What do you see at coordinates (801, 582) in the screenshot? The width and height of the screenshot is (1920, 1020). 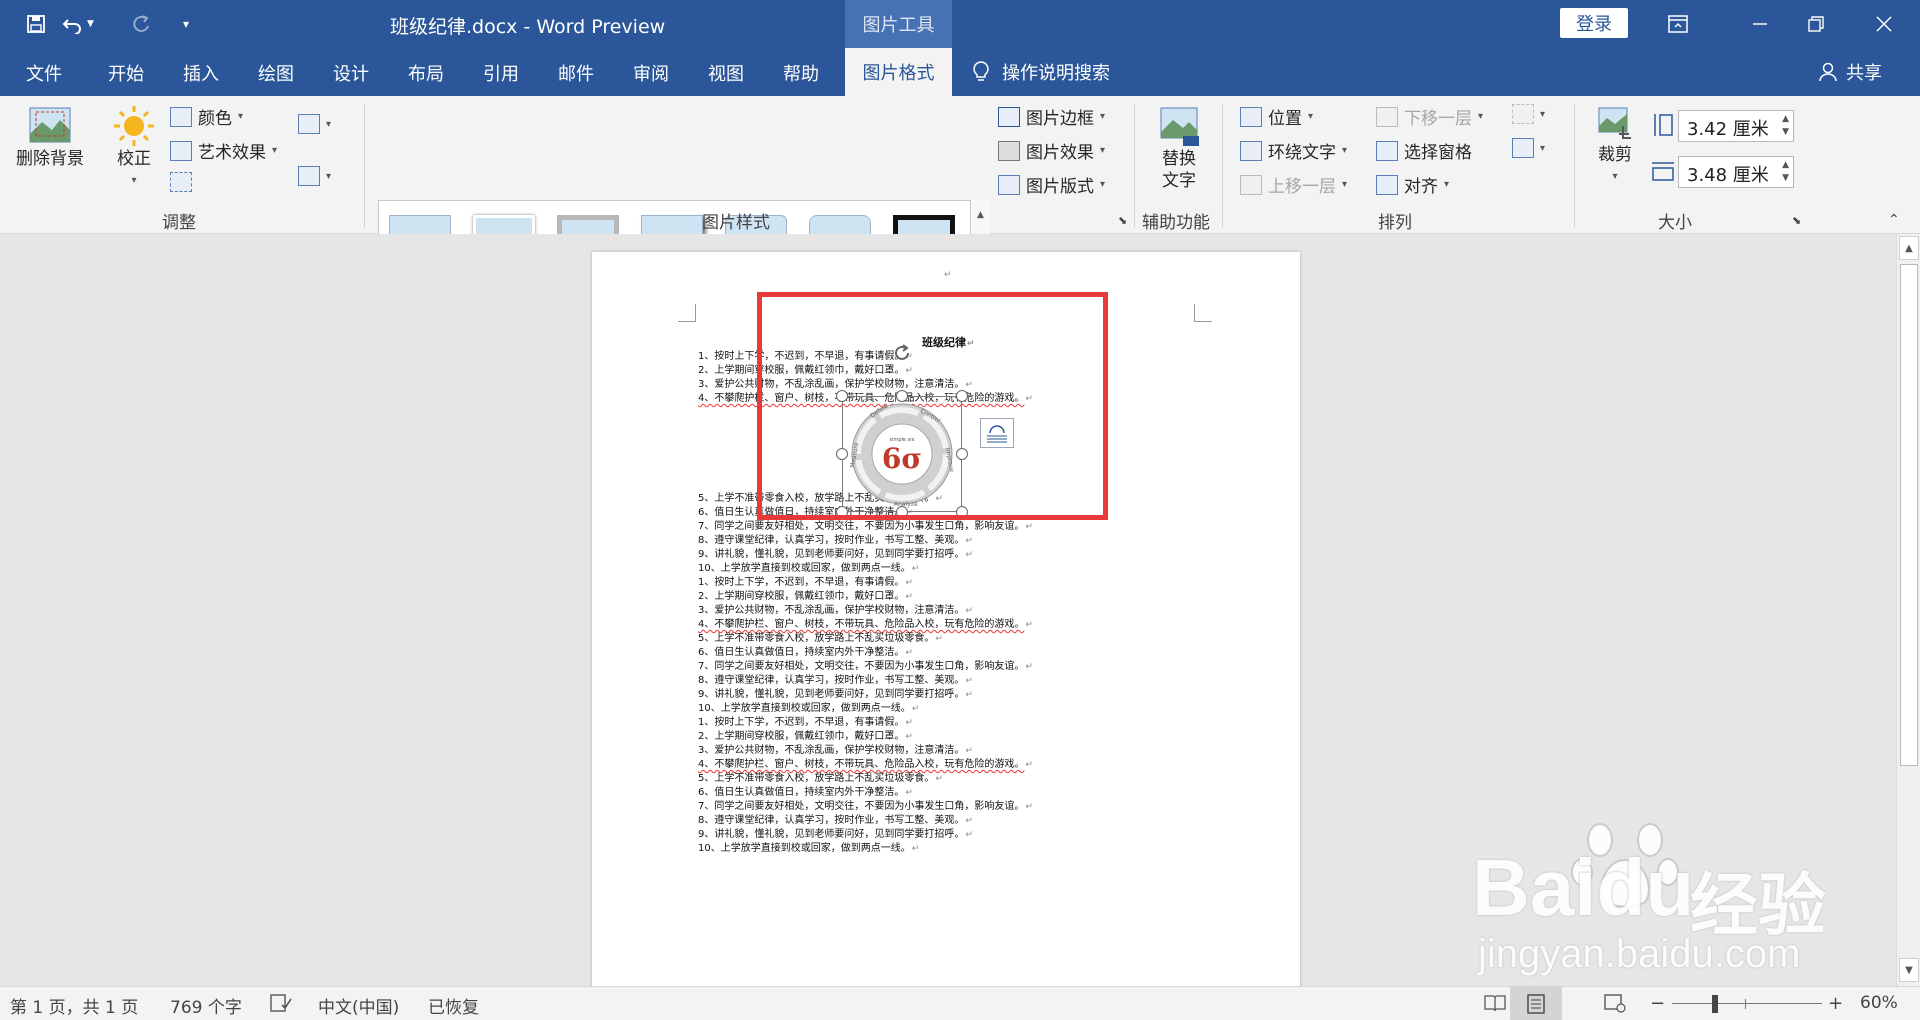 I see `paragraph-text: 1、按时上下学，不迟到，不早退，有事请假。` at bounding box center [801, 582].